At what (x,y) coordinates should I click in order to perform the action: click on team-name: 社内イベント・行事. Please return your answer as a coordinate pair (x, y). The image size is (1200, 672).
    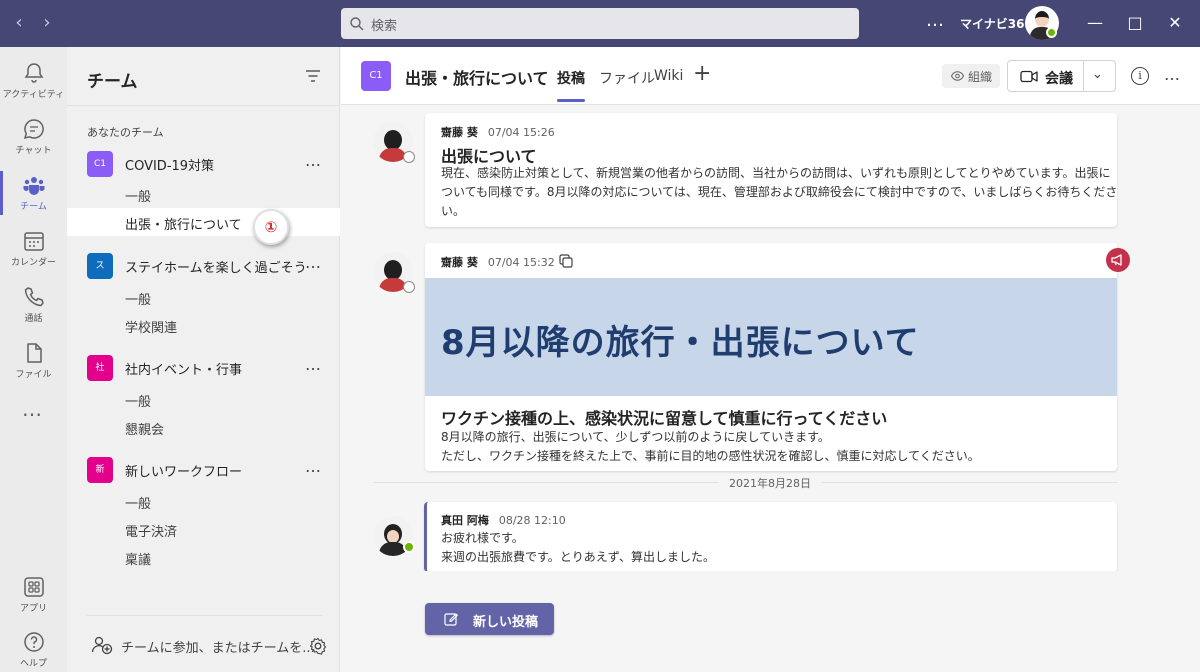
    Looking at the image, I should click on (184, 370).